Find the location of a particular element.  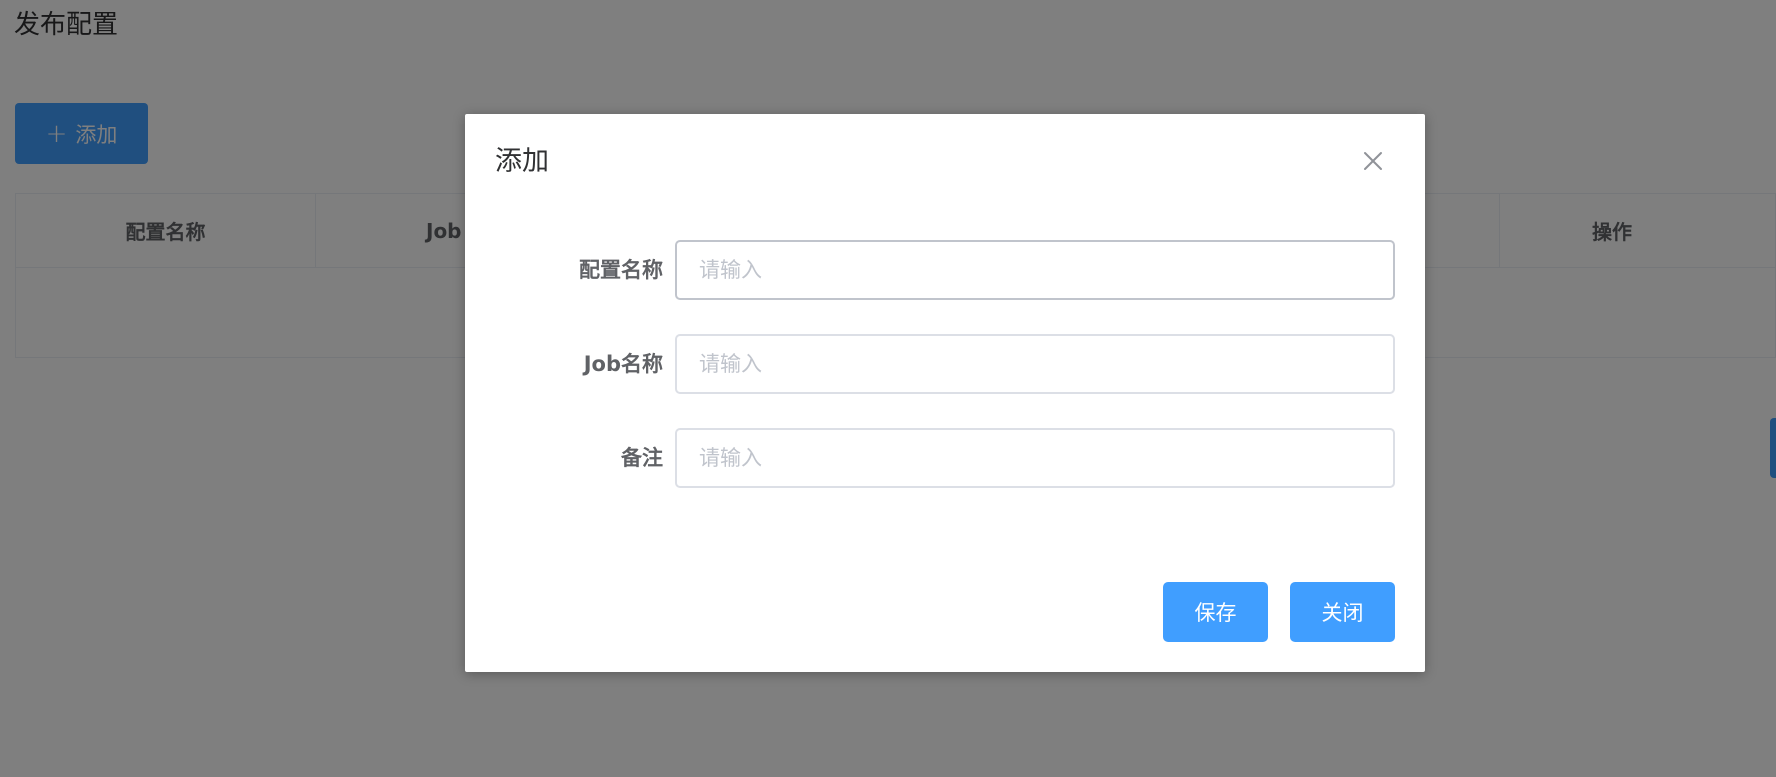

remark-input is located at coordinates (1035, 458).